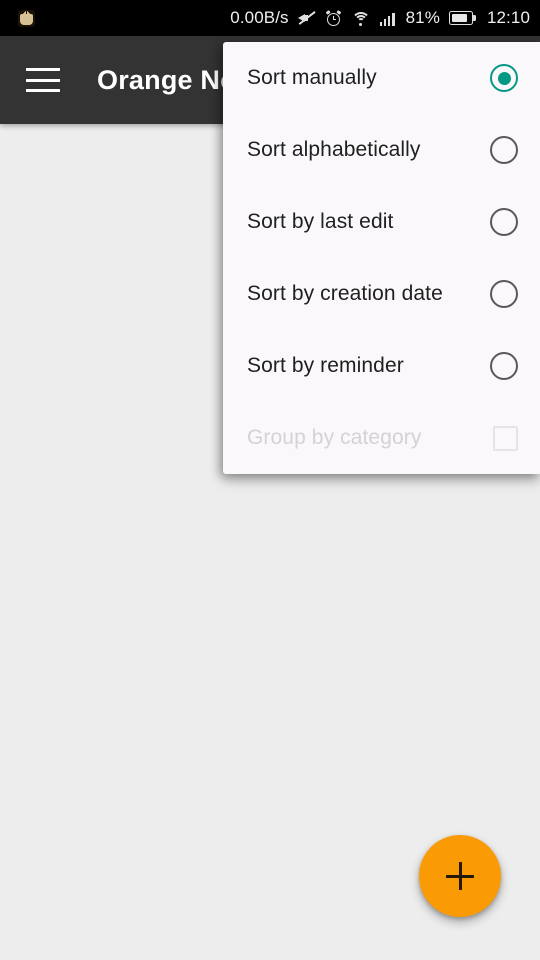  What do you see at coordinates (504, 78) in the screenshot?
I see `radio-button-selected` at bounding box center [504, 78].